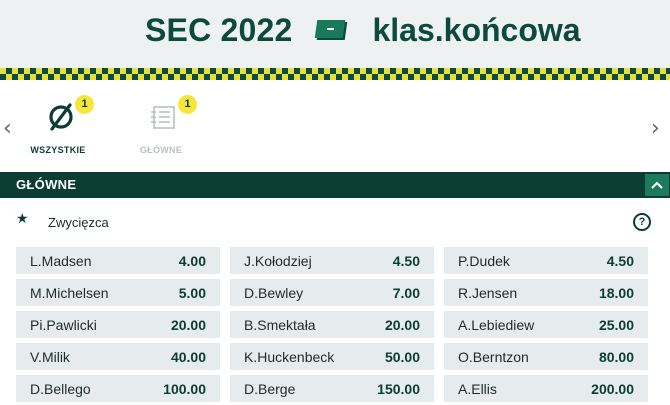 The width and height of the screenshot is (670, 405). Describe the element at coordinates (332, 260) in the screenshot. I see `odds-button: J.Kołodziej 4.50` at that location.